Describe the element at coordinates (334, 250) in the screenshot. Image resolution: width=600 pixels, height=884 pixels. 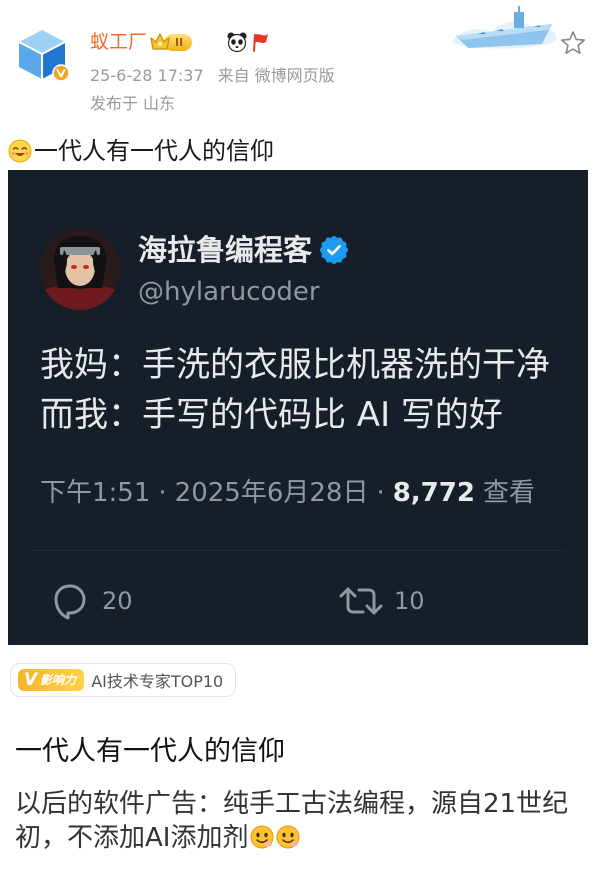
I see `blue-verified-icon` at that location.